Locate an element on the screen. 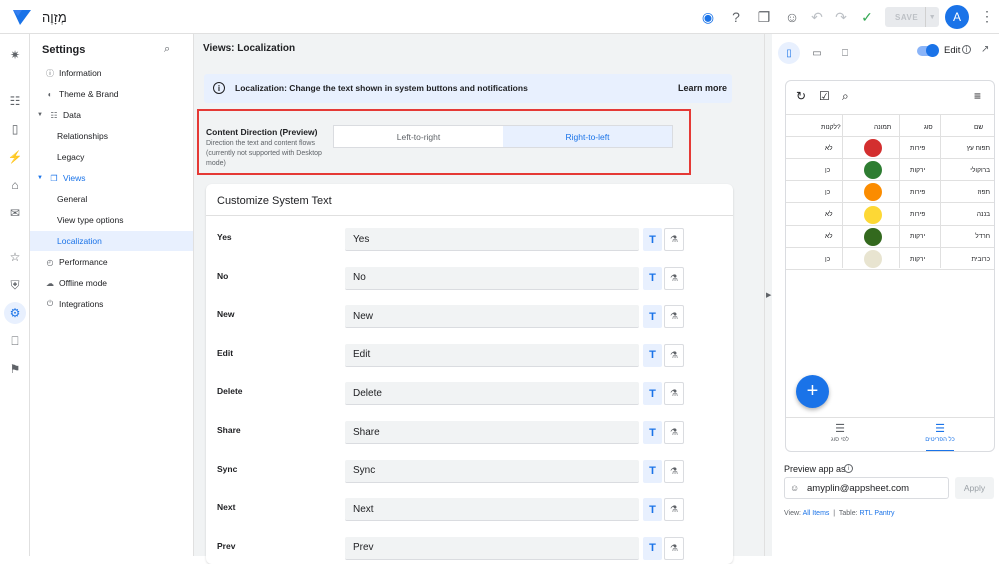 This screenshot has width=999, height=564. mobile-icon: ▯ is located at coordinates (15, 129).